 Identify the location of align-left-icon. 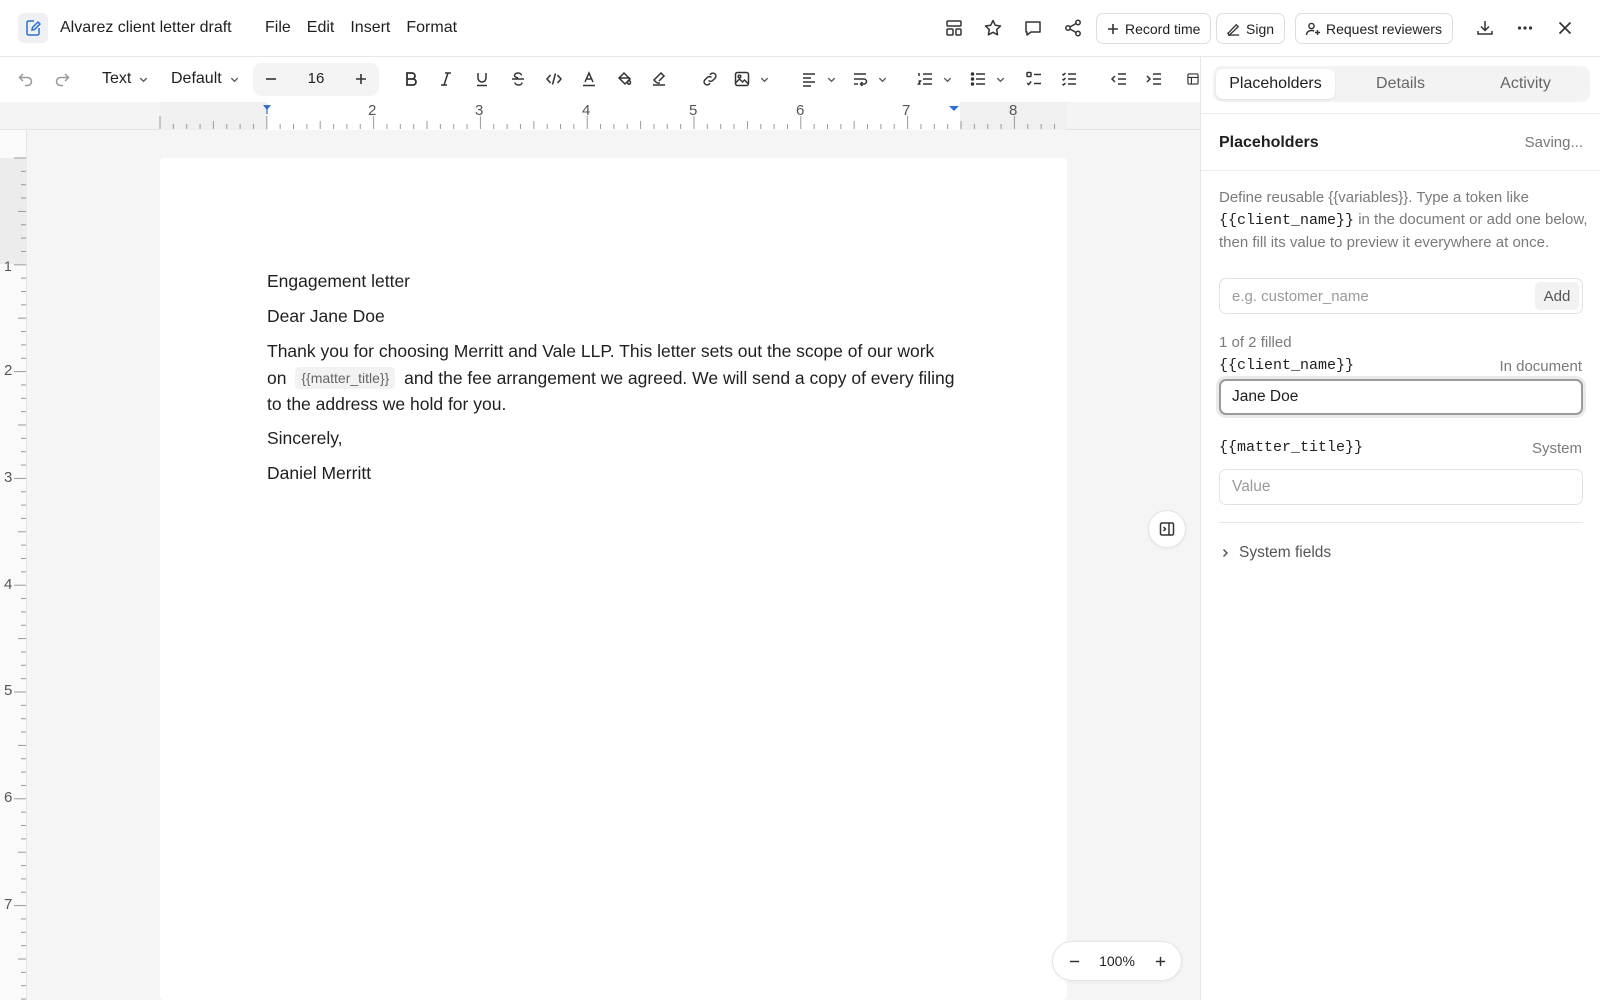
(809, 80).